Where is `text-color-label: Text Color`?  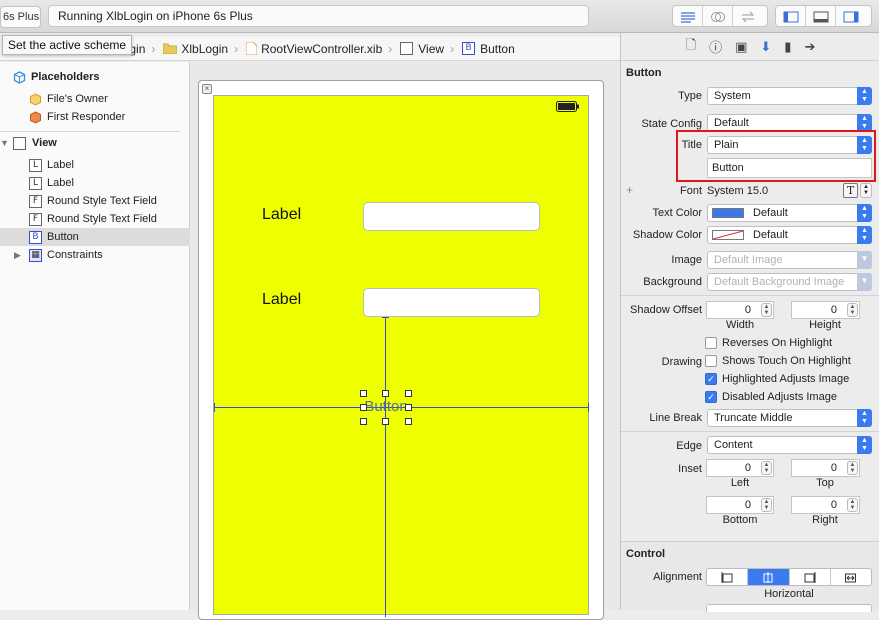 text-color-label: Text Color is located at coordinates (677, 213).